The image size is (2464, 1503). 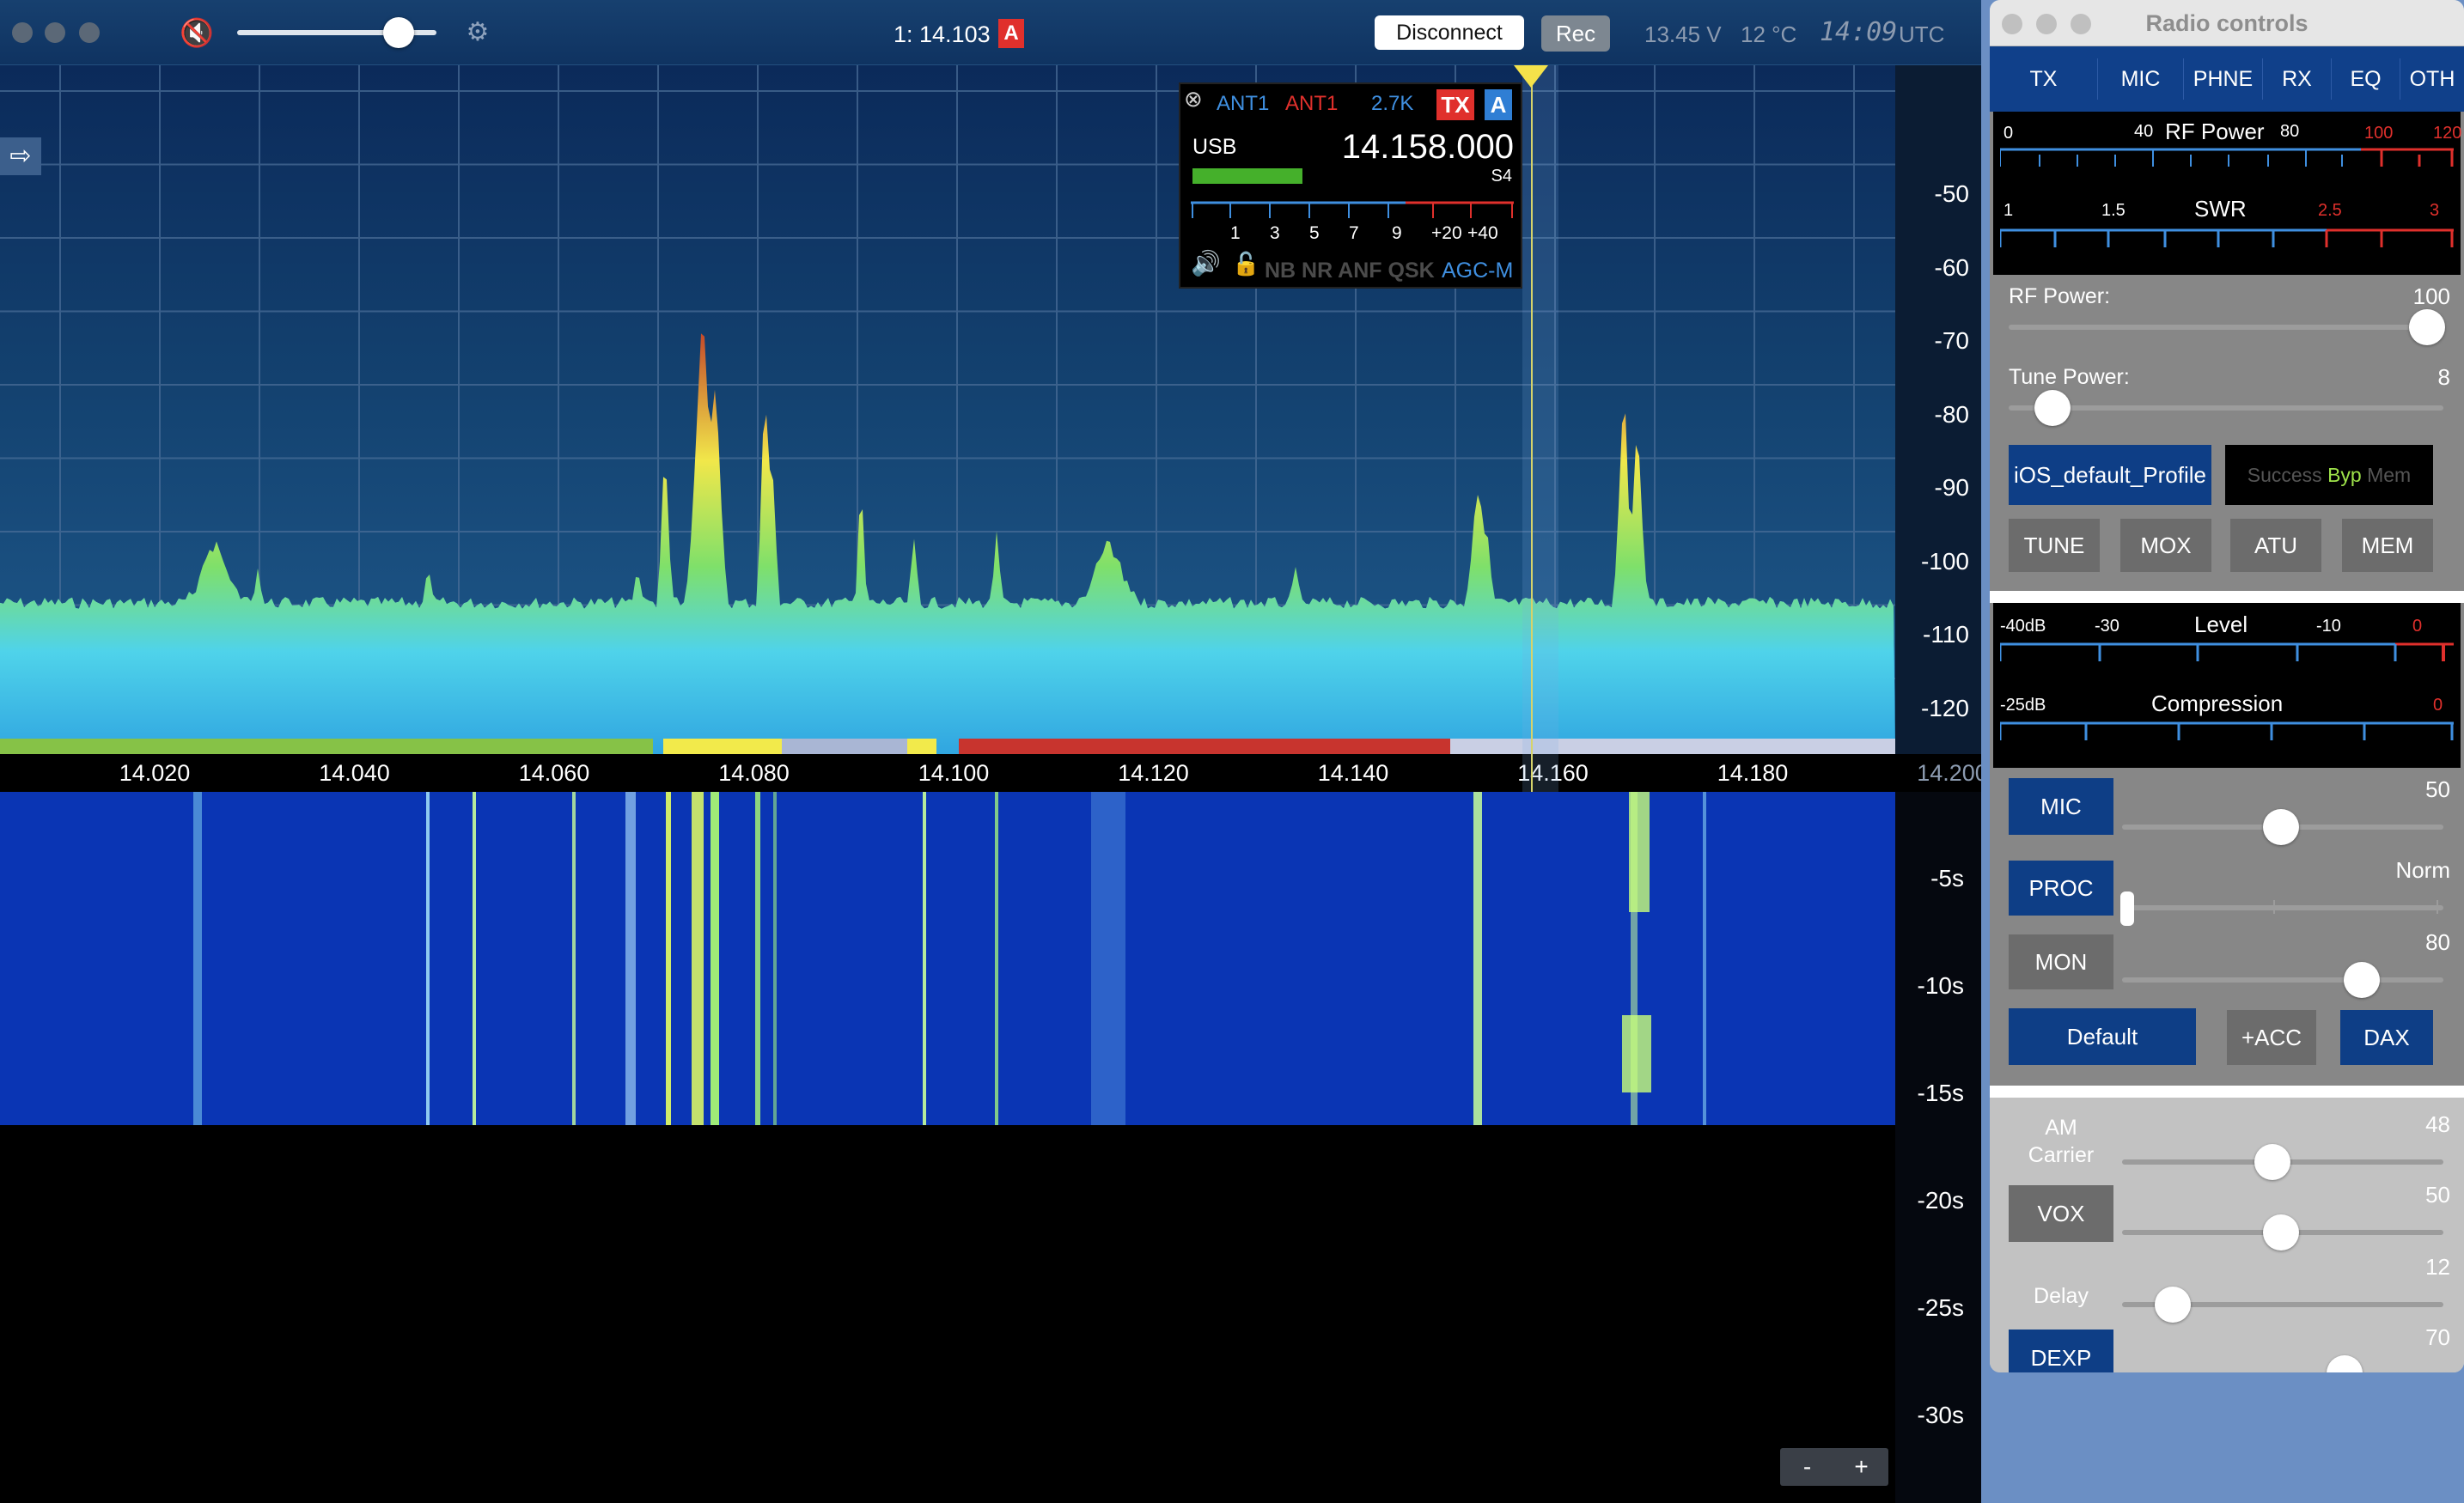 I want to click on agc-mode: AGC-M, so click(x=1477, y=270).